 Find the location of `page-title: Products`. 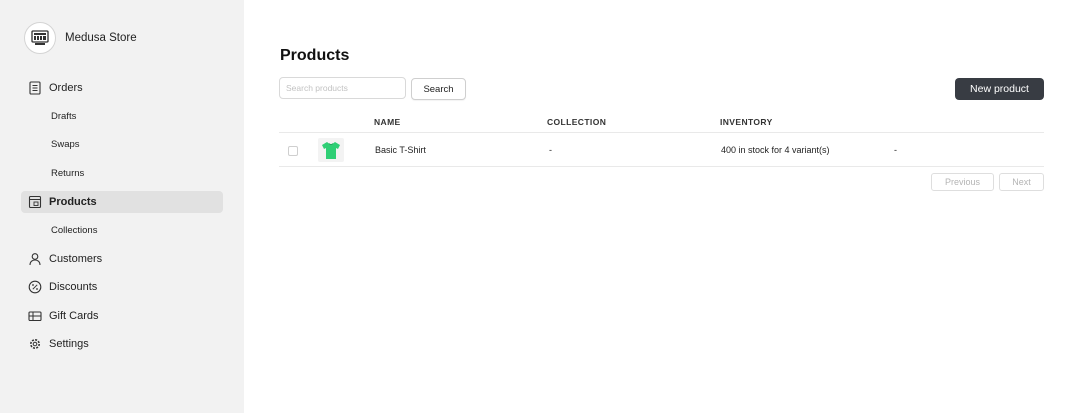

page-title: Products is located at coordinates (315, 55).